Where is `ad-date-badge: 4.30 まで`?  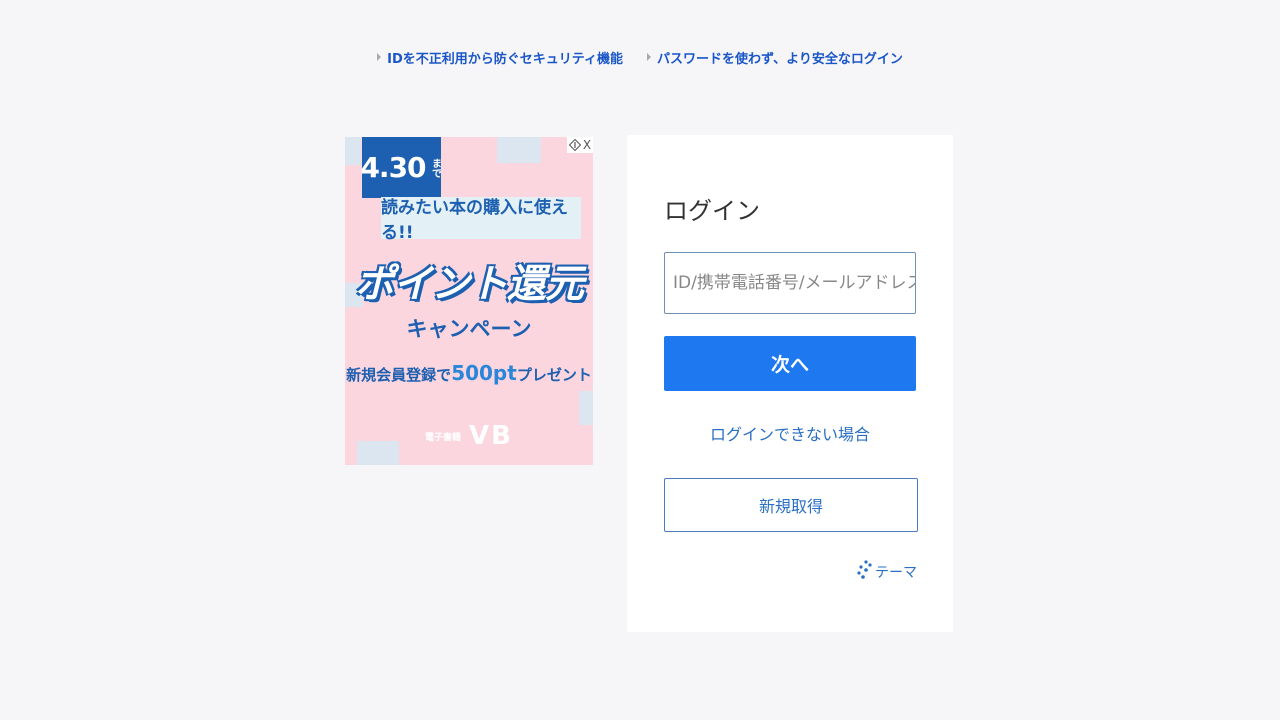 ad-date-badge: 4.30 まで is located at coordinates (400, 167).